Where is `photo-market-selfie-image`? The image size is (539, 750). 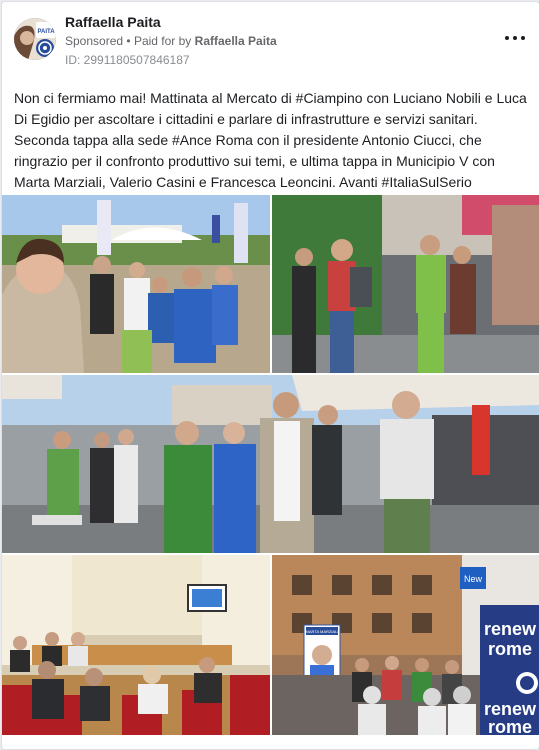 photo-market-selfie-image is located at coordinates (136, 284).